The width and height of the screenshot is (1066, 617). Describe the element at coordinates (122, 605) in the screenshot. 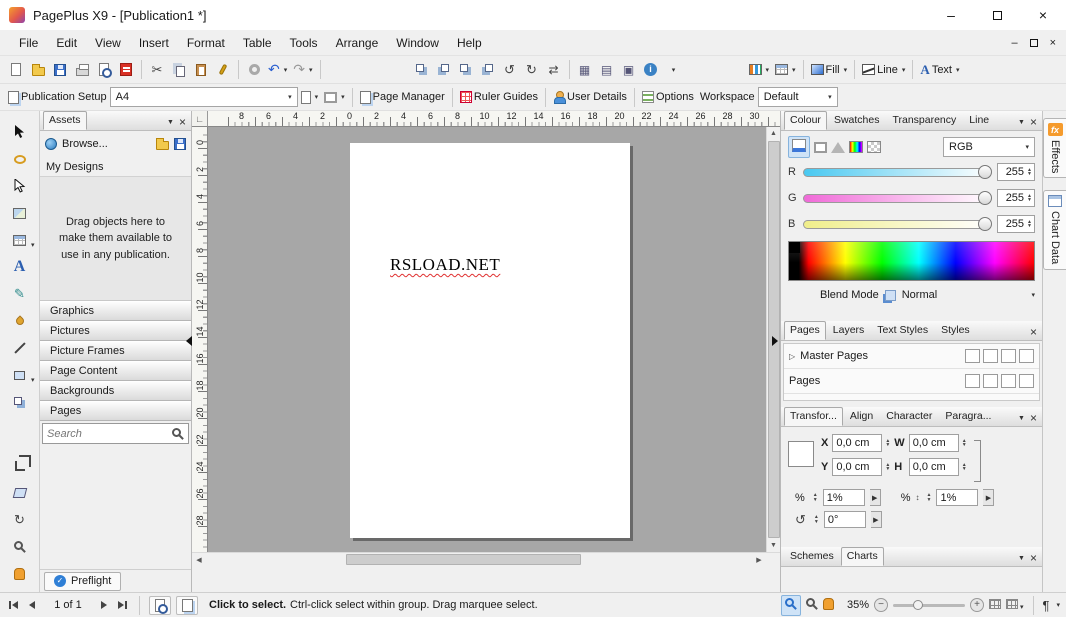

I see `last-page-button` at that location.